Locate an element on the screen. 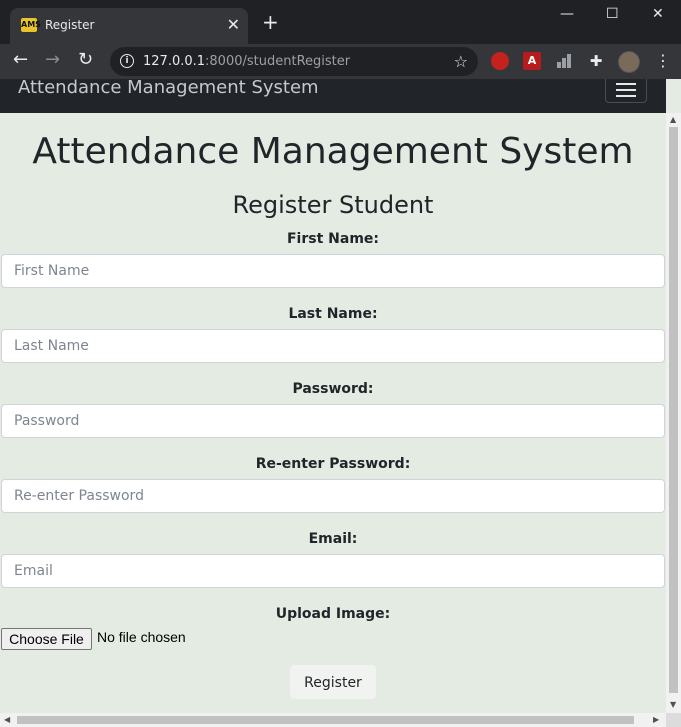 This screenshot has height=727, width=681. scroll-right-icon: ▶ is located at coordinates (656, 720).